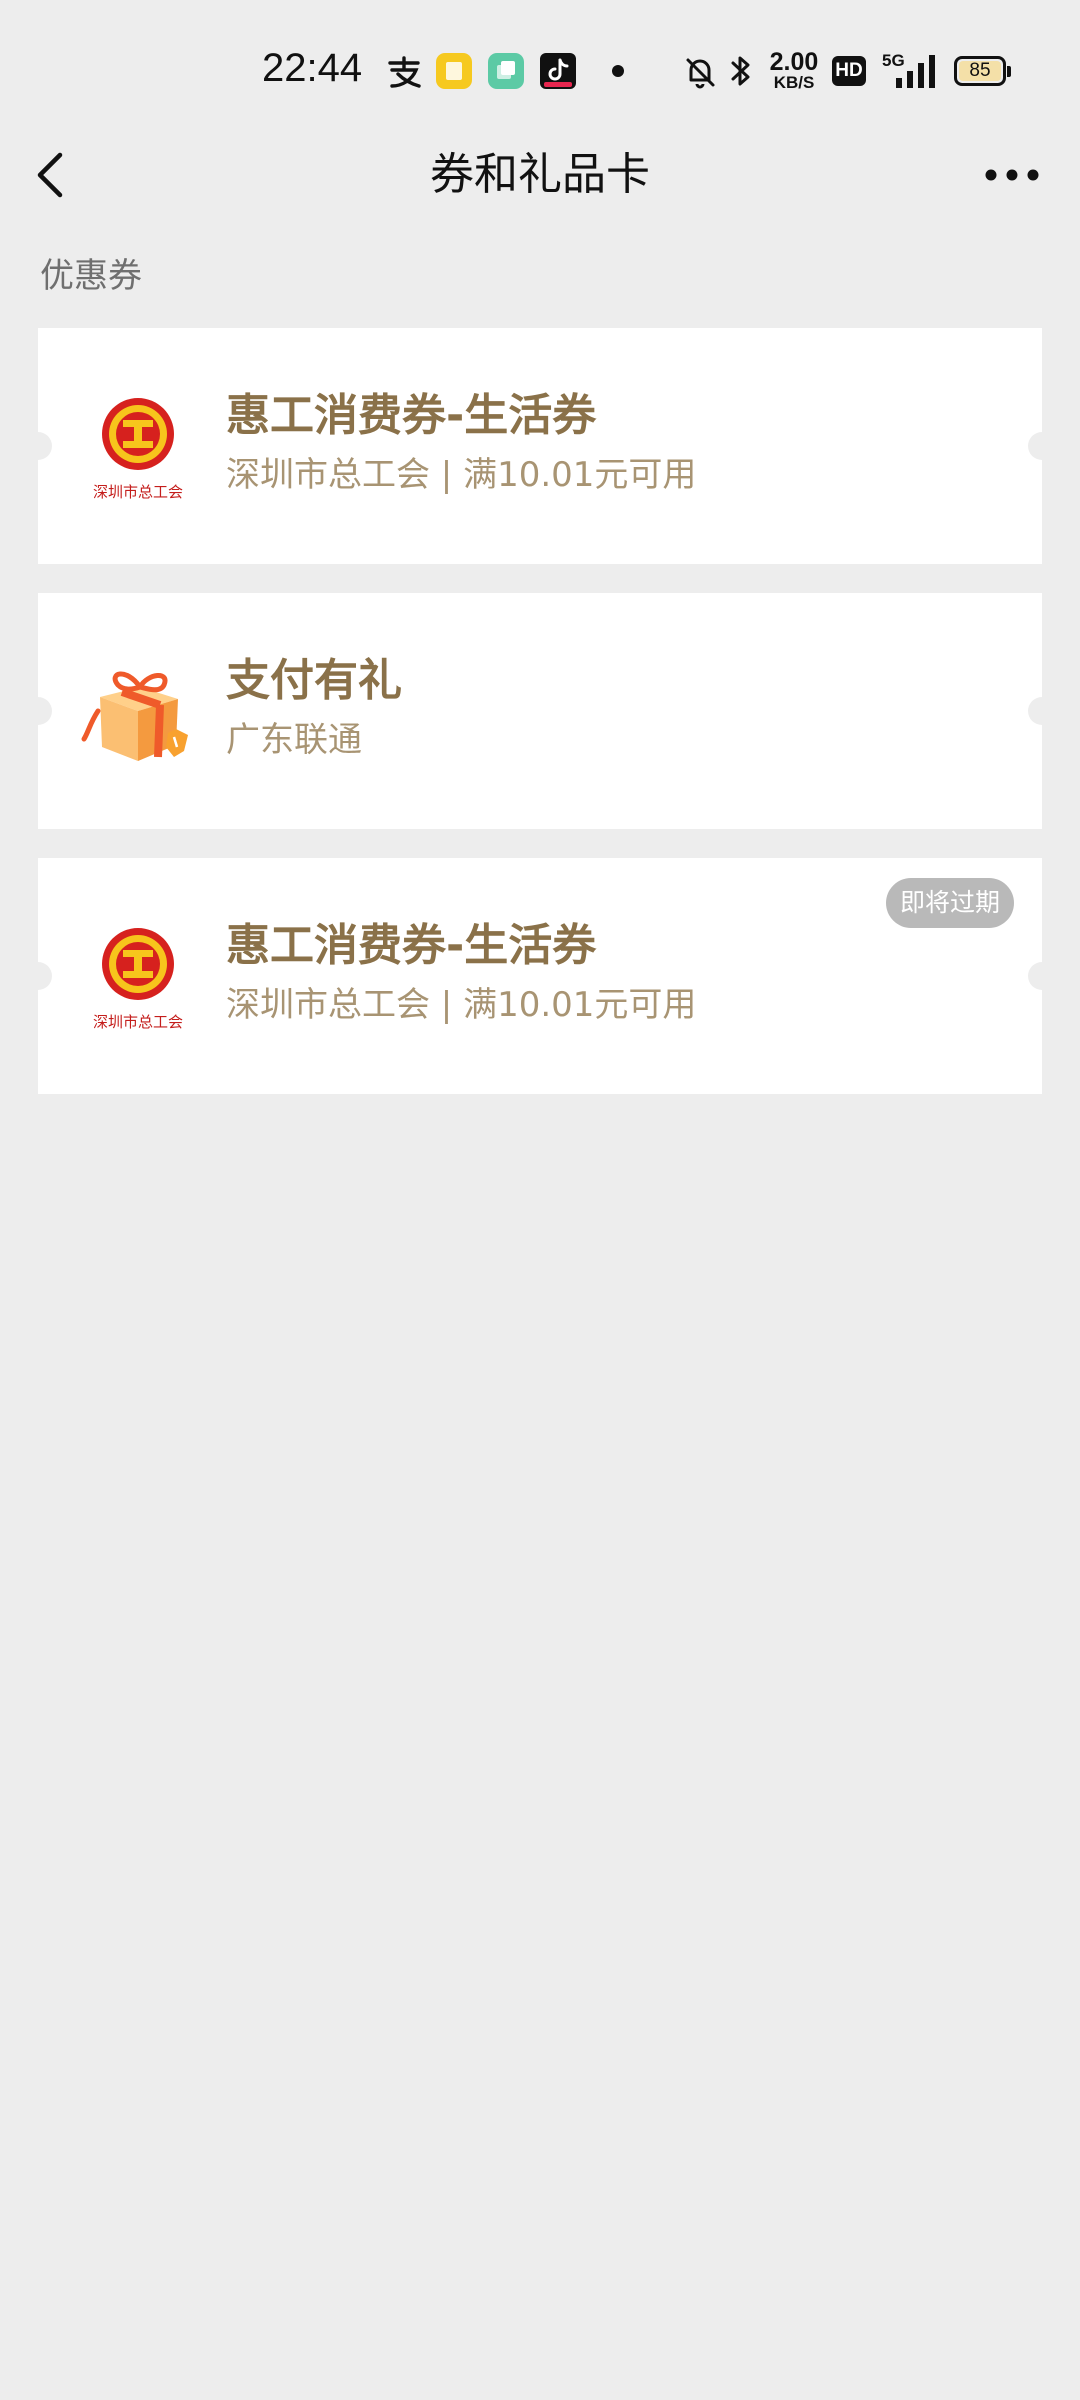 The width and height of the screenshot is (1080, 2400). I want to click on alipay-icon, so click(404, 72).